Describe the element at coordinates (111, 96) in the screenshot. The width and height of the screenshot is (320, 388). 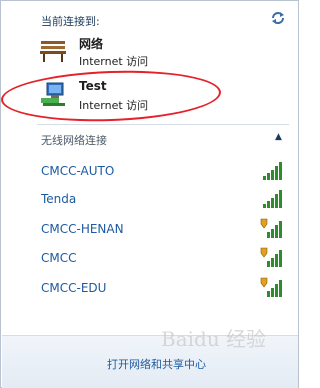
I see `annotation-ellipse` at that location.